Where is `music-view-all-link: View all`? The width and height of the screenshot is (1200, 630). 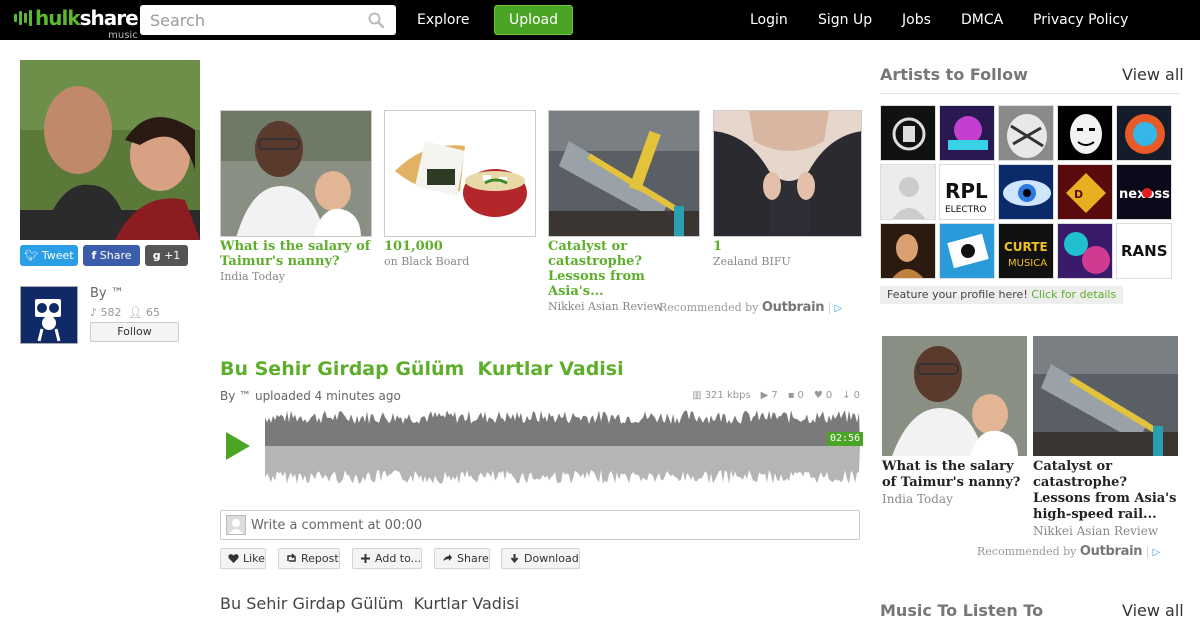
music-view-all-link: View all is located at coordinates (1153, 610).